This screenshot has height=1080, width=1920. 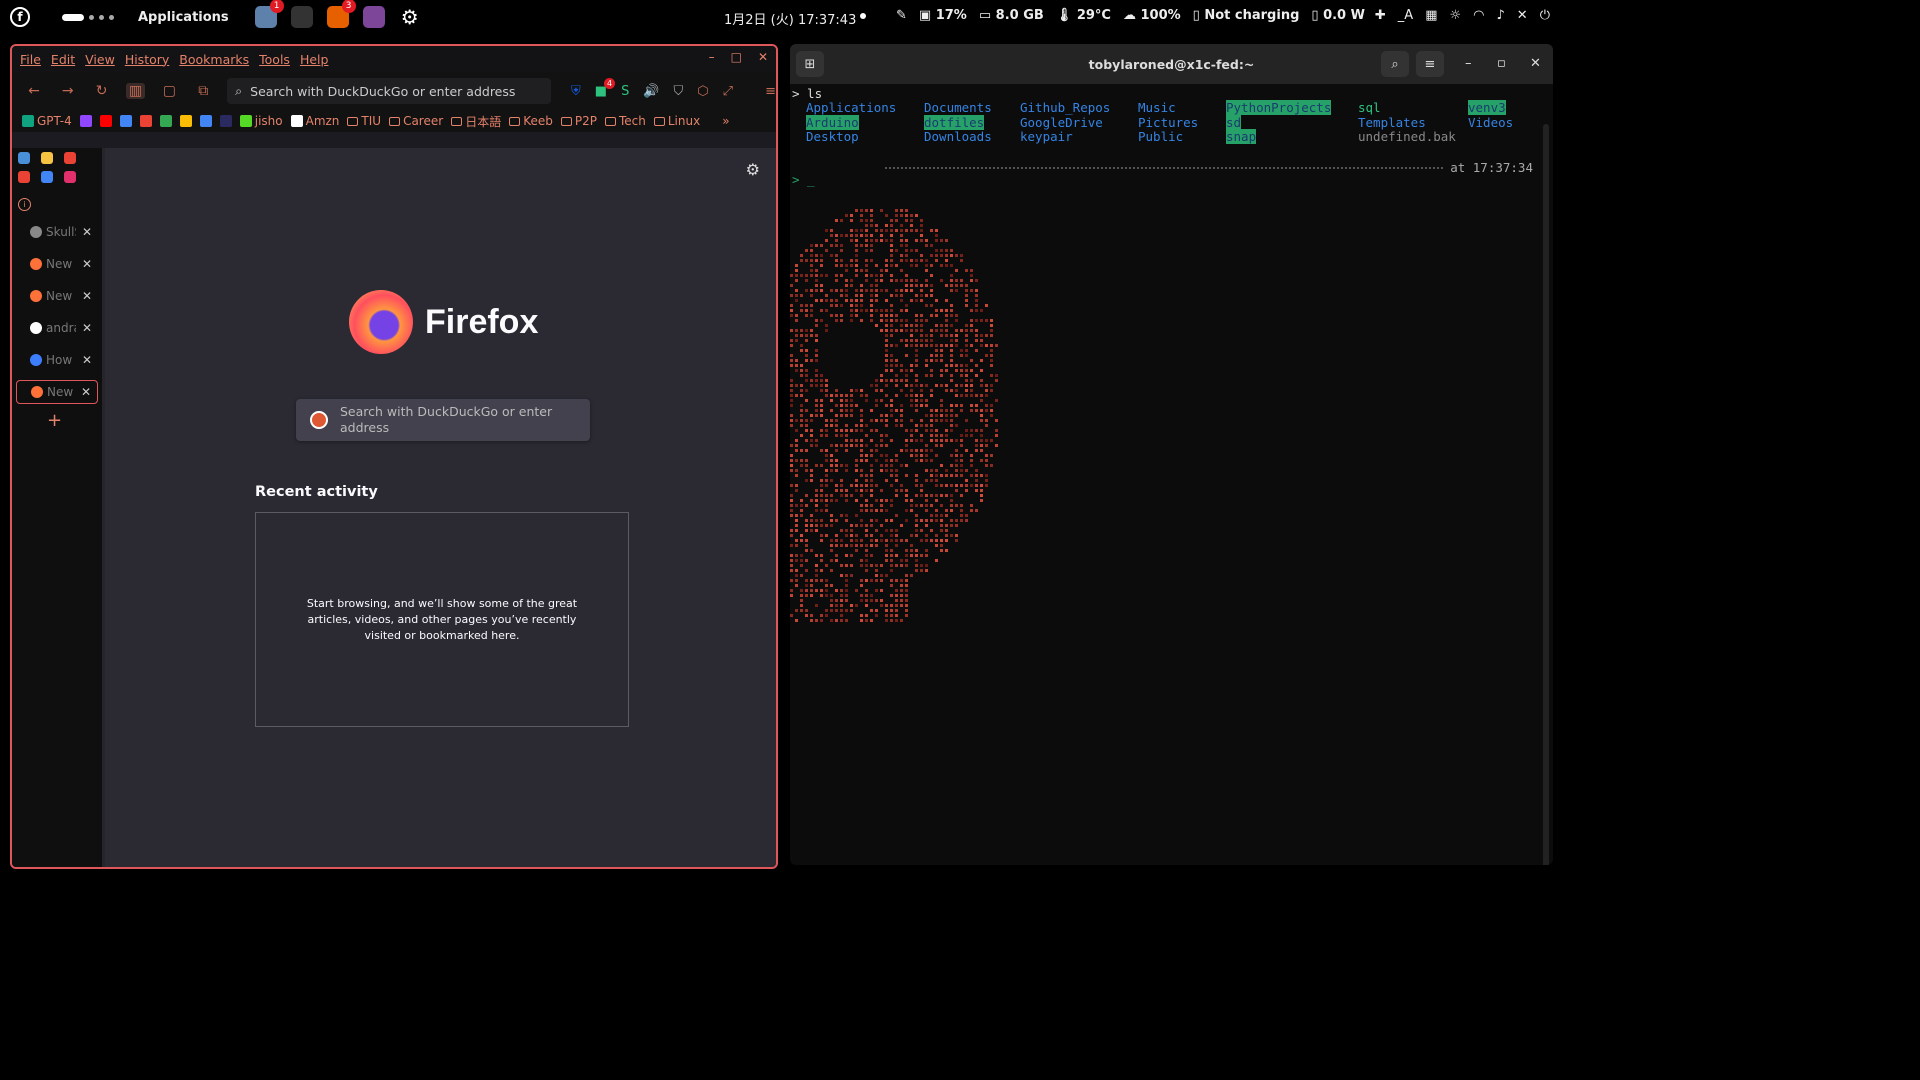 What do you see at coordinates (269, 14) in the screenshot?
I see `files-app-icon: 1` at bounding box center [269, 14].